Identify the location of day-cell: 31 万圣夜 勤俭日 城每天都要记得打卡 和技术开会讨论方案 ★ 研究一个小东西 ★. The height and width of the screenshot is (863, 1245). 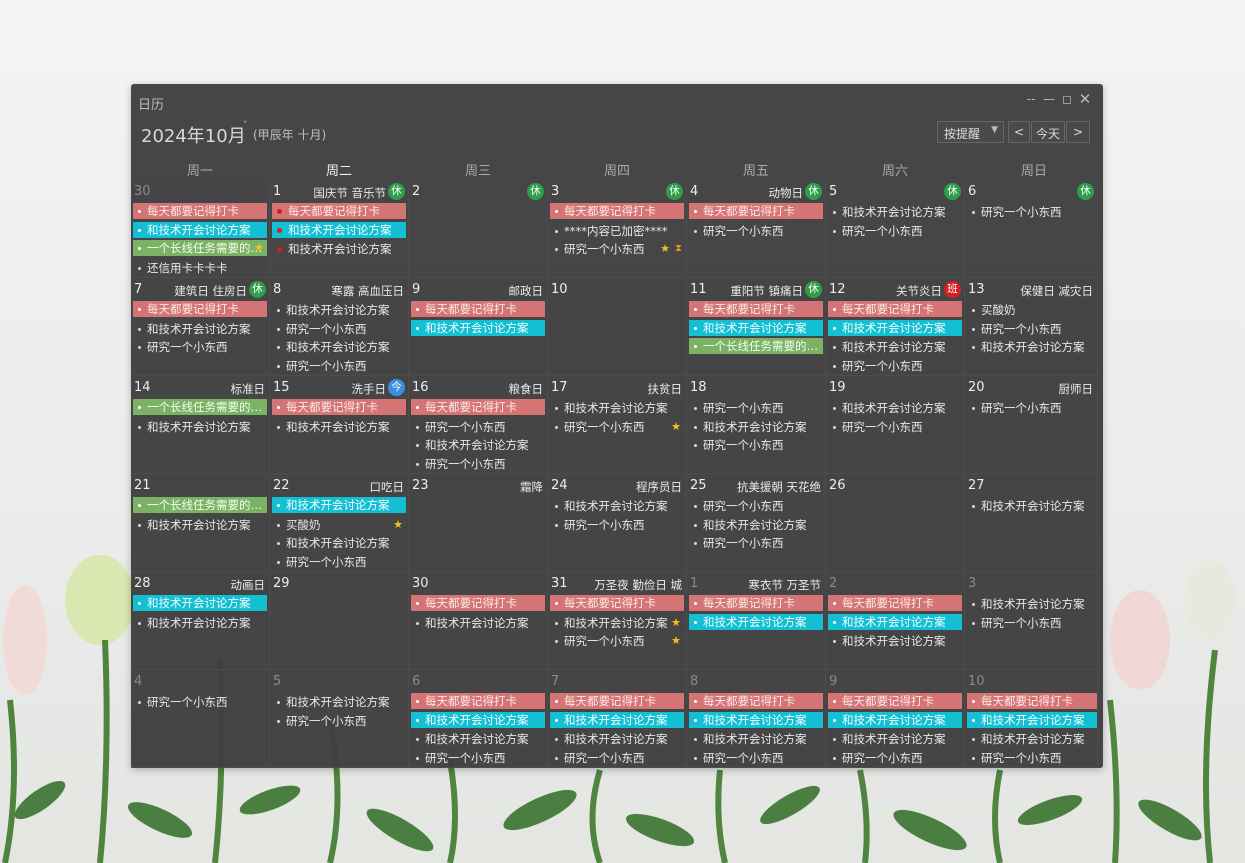
(617, 621).